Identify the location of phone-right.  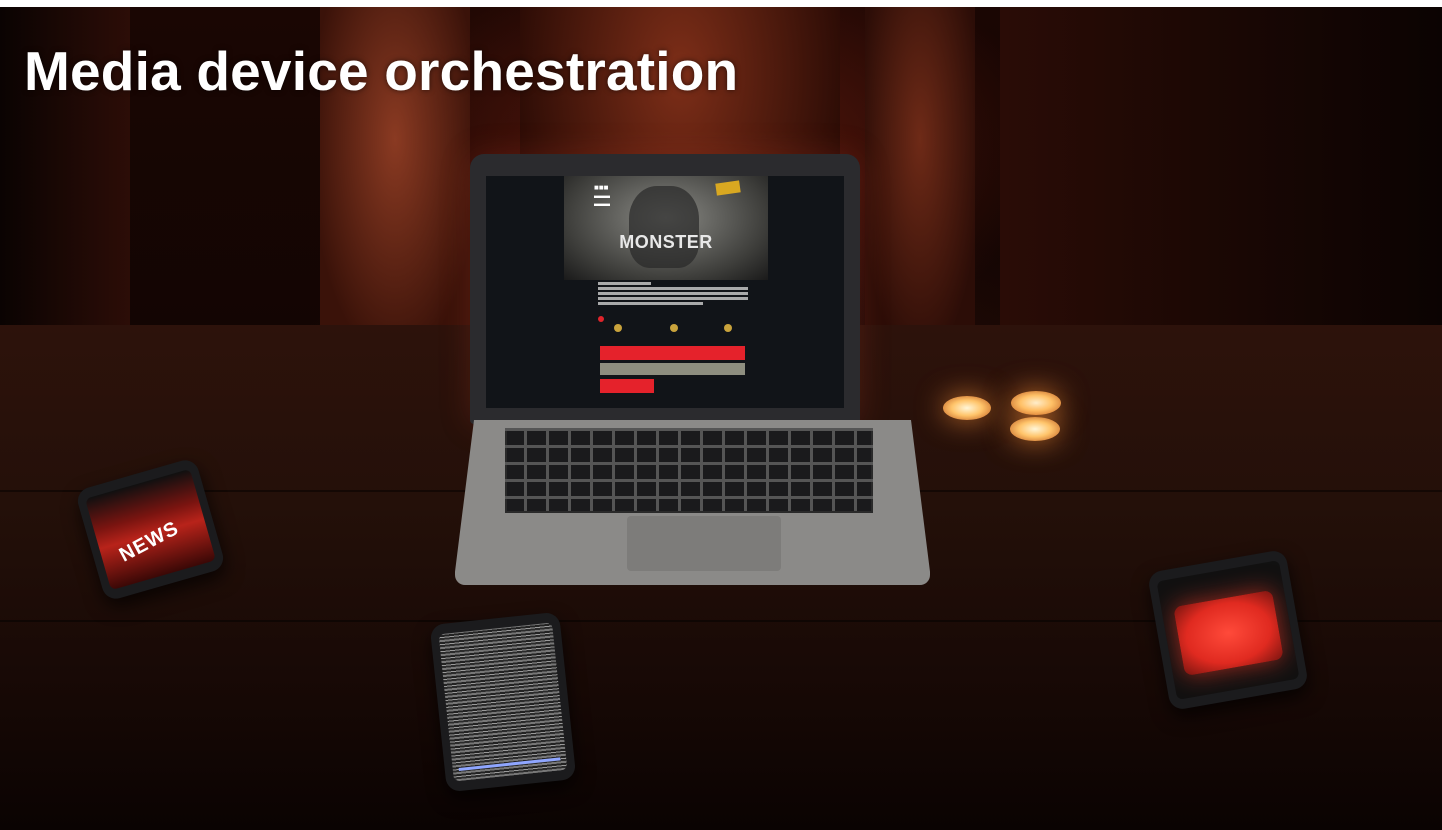
(1228, 630).